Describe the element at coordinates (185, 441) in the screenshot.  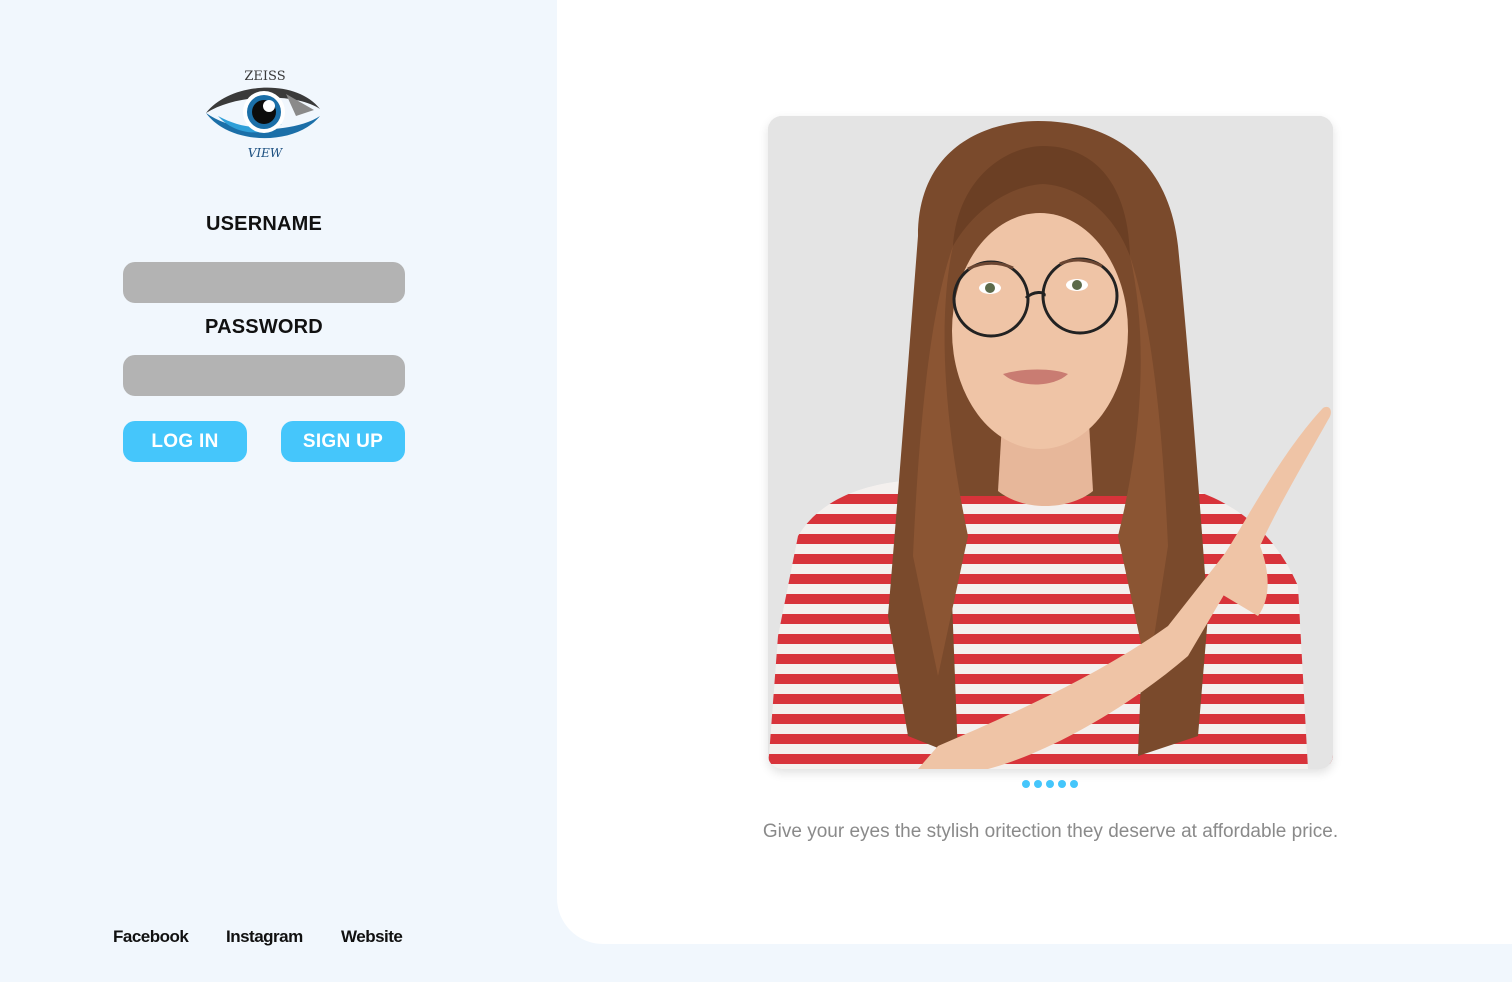
I see `log-in-button: LOG IN` at that location.